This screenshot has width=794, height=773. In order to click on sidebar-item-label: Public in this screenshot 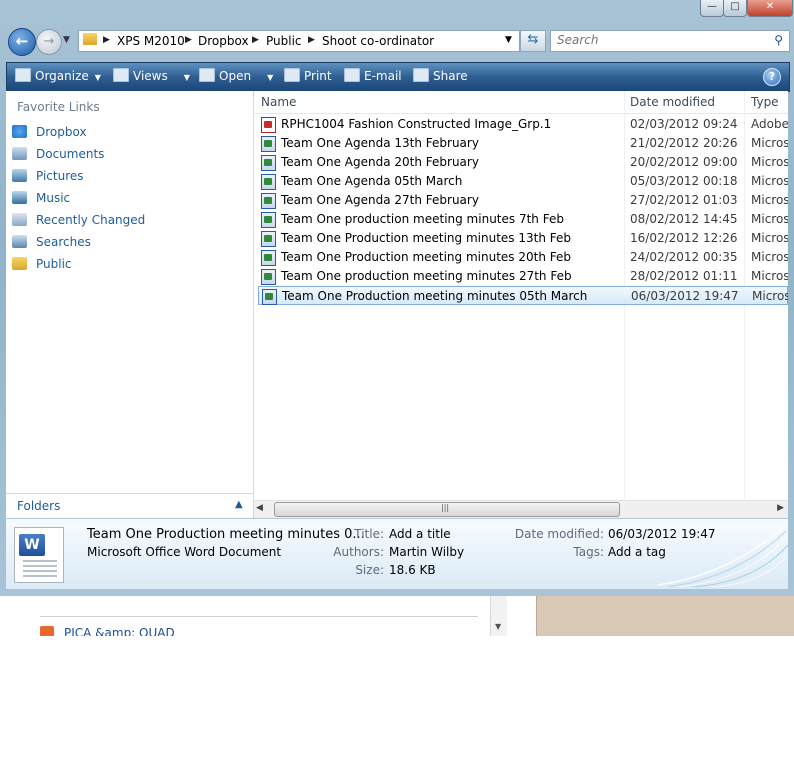, I will do `click(54, 264)`.